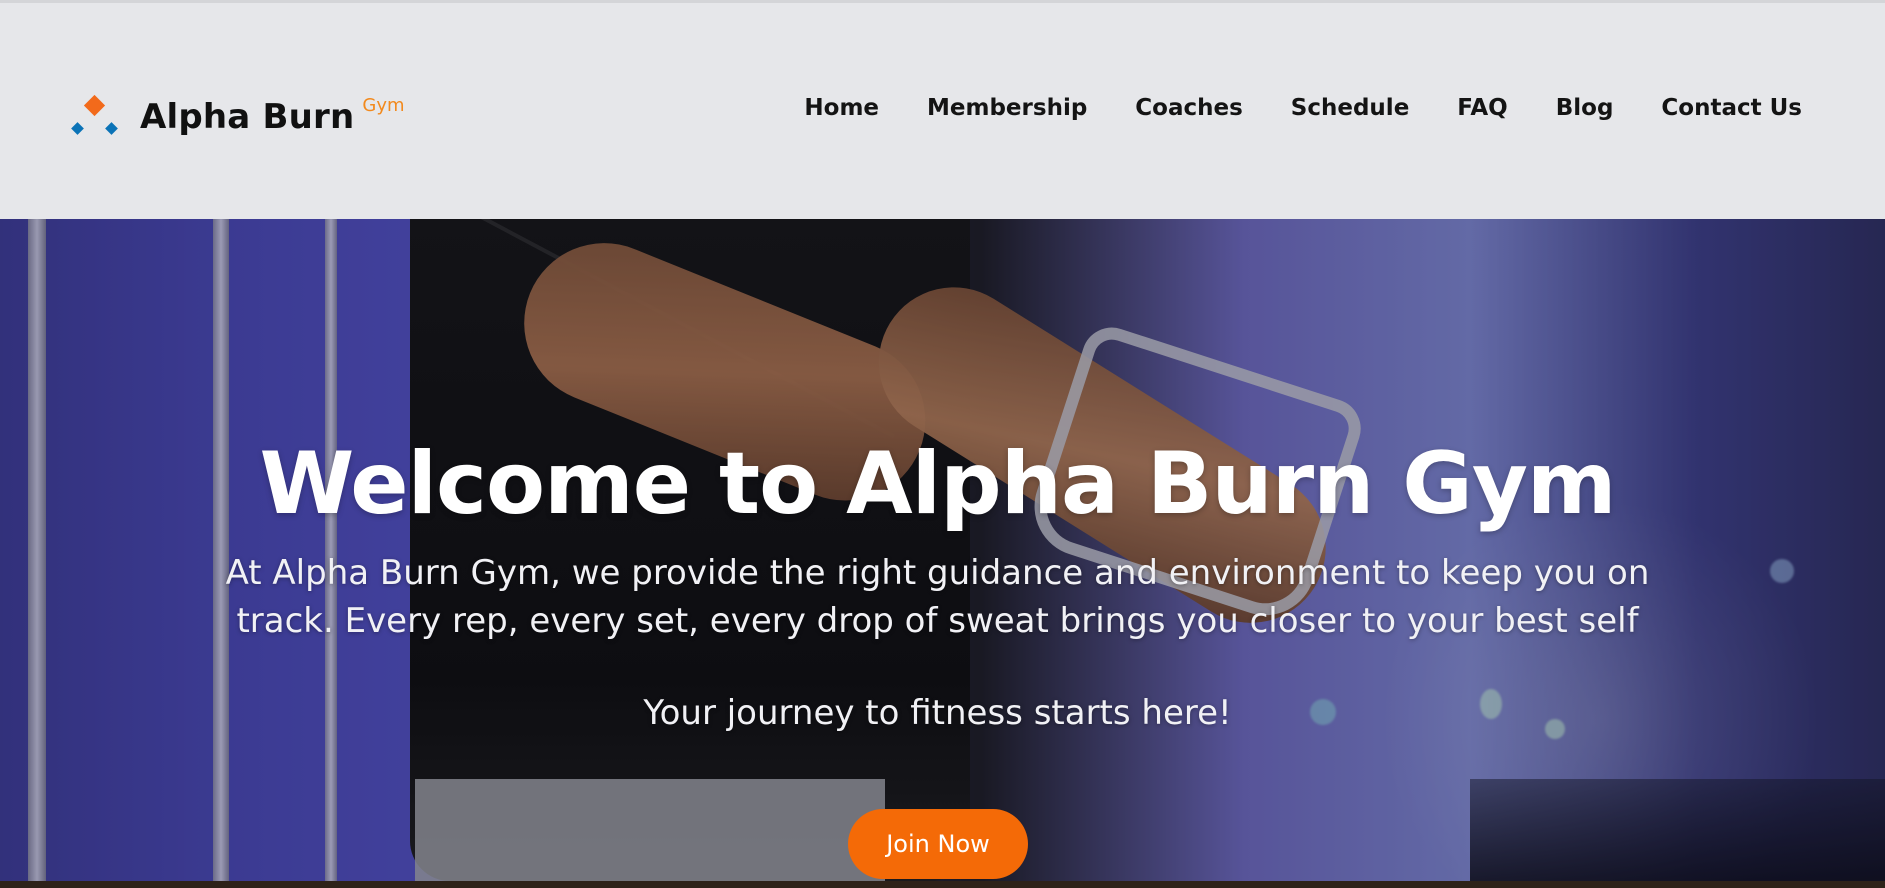 The image size is (1885, 888). I want to click on nav-blog: Blog, so click(1585, 108).